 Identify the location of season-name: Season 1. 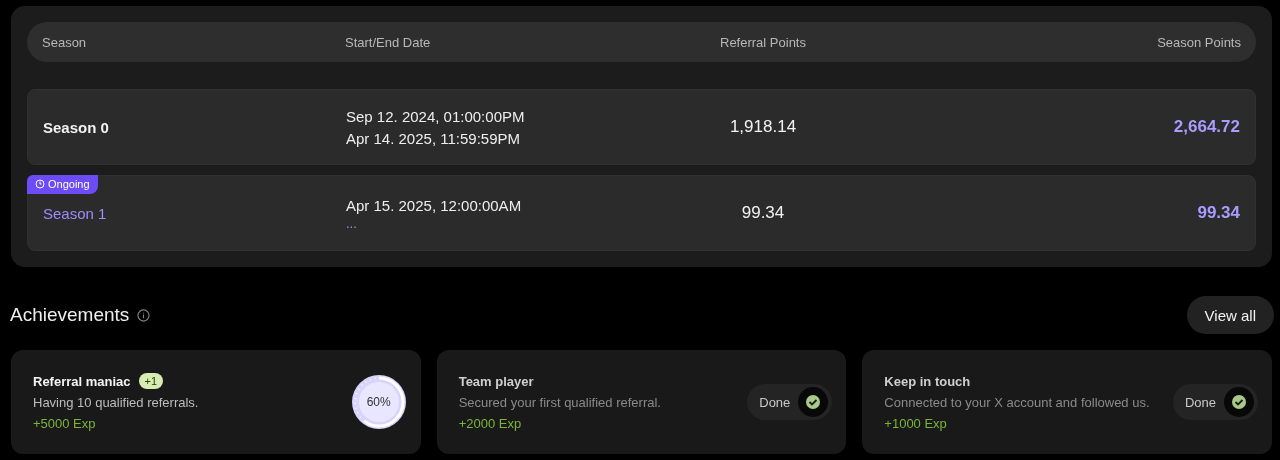
(75, 213).